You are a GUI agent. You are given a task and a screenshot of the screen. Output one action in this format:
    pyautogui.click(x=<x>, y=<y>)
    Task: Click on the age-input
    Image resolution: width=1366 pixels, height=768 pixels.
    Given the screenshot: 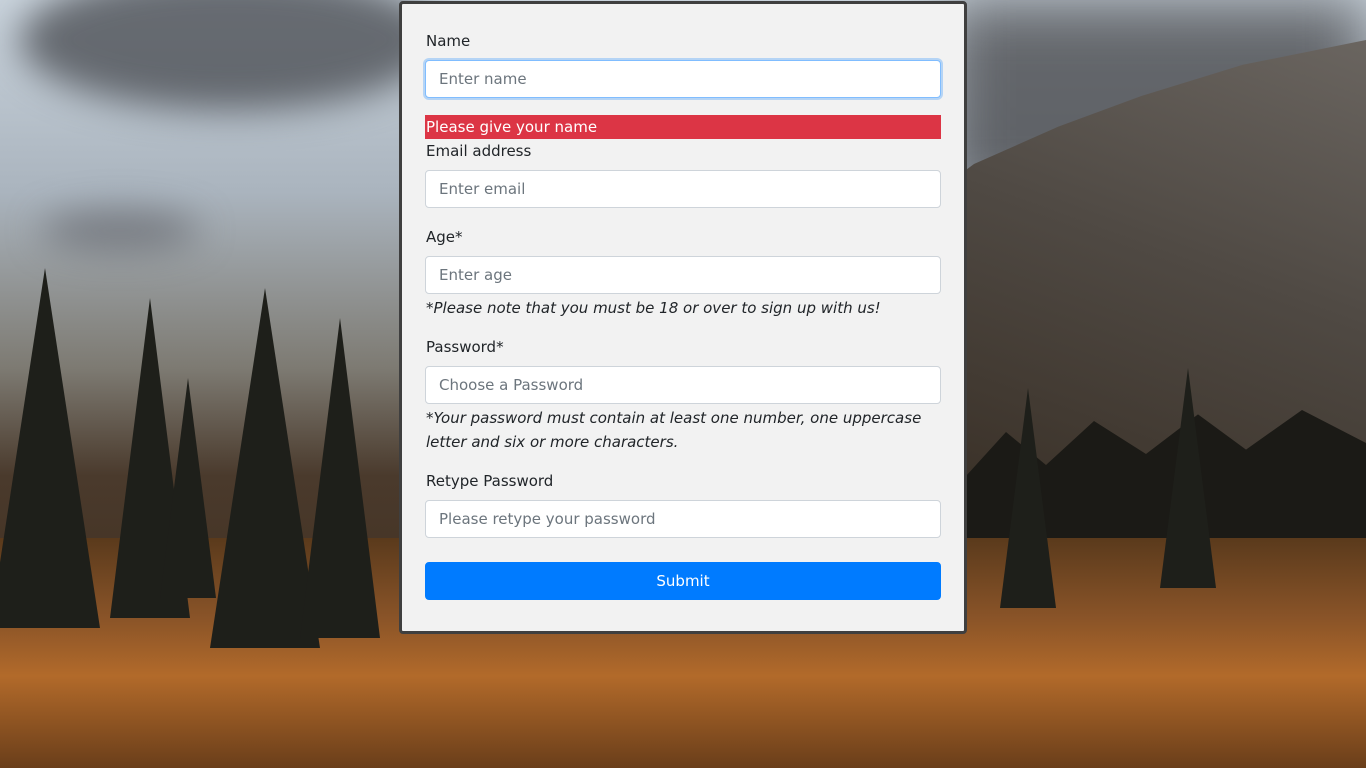 What is the action you would take?
    pyautogui.click(x=683, y=275)
    